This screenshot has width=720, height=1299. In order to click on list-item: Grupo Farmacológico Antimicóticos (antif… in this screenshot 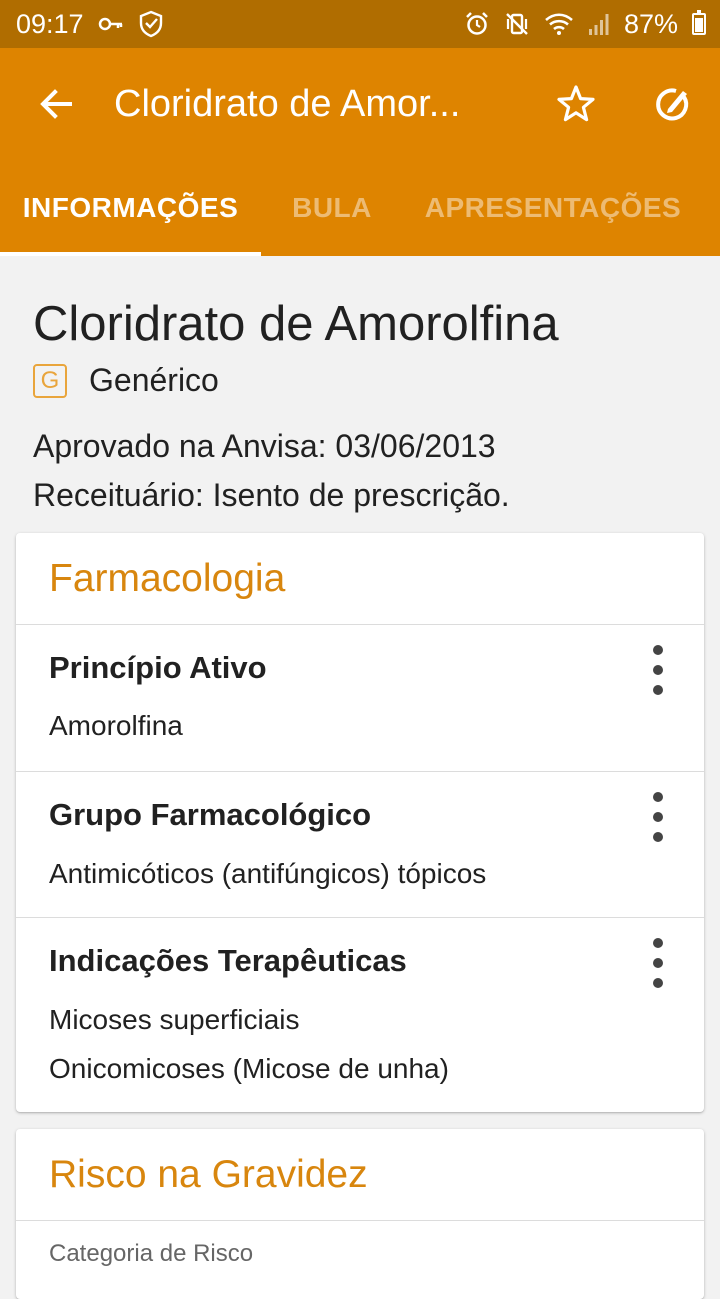, I will do `click(360, 845)`.